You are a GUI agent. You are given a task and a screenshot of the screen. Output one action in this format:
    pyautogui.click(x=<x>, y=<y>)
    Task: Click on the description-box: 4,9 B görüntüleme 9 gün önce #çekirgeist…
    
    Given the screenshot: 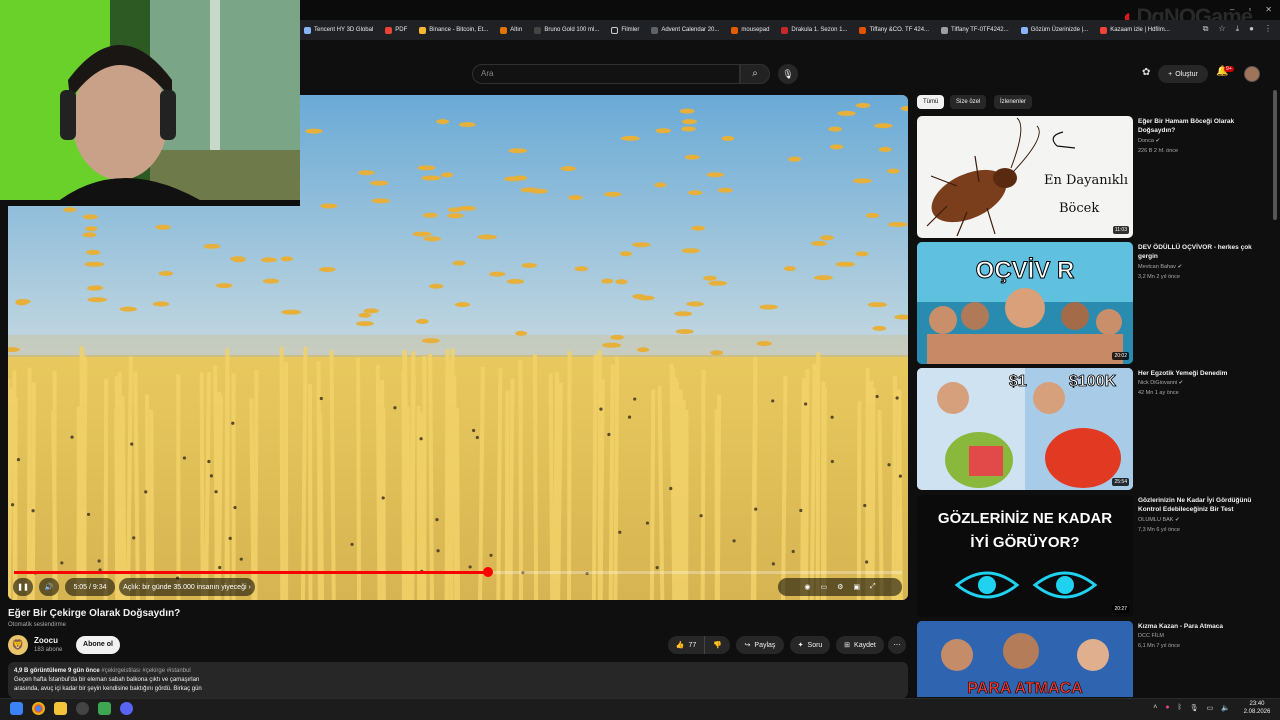 What is the action you would take?
    pyautogui.click(x=458, y=680)
    